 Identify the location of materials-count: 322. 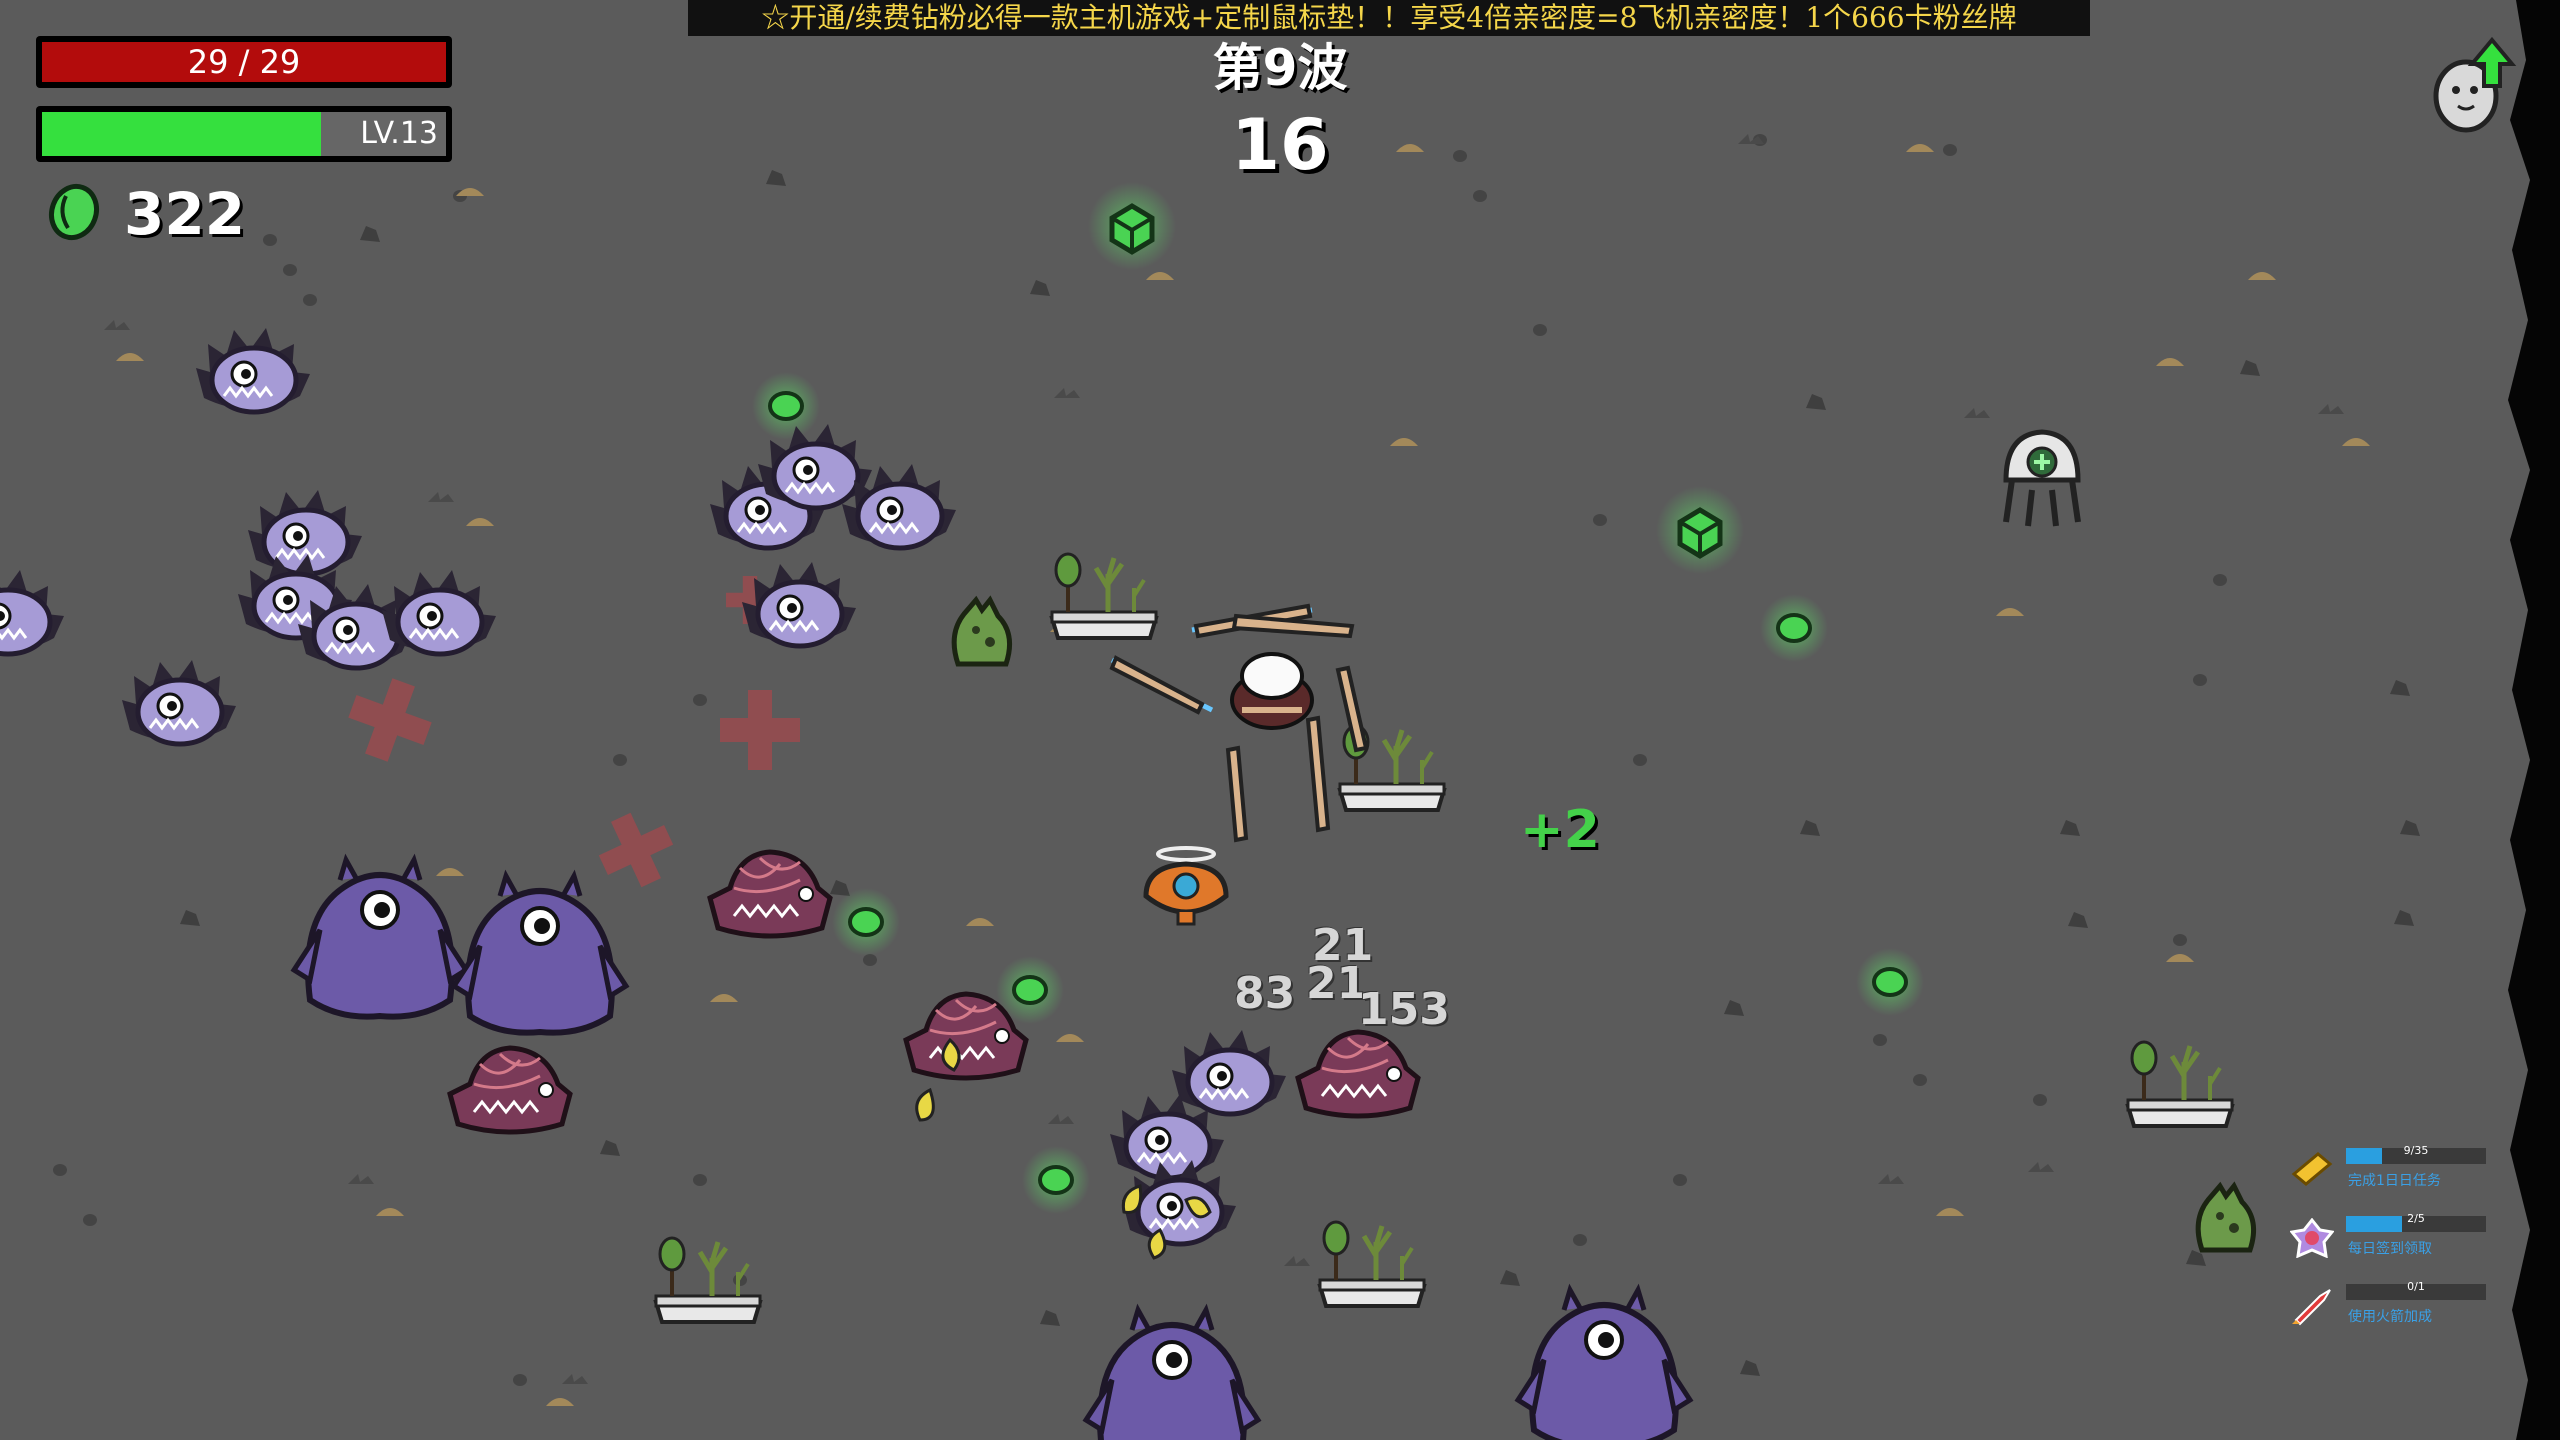
(185, 214).